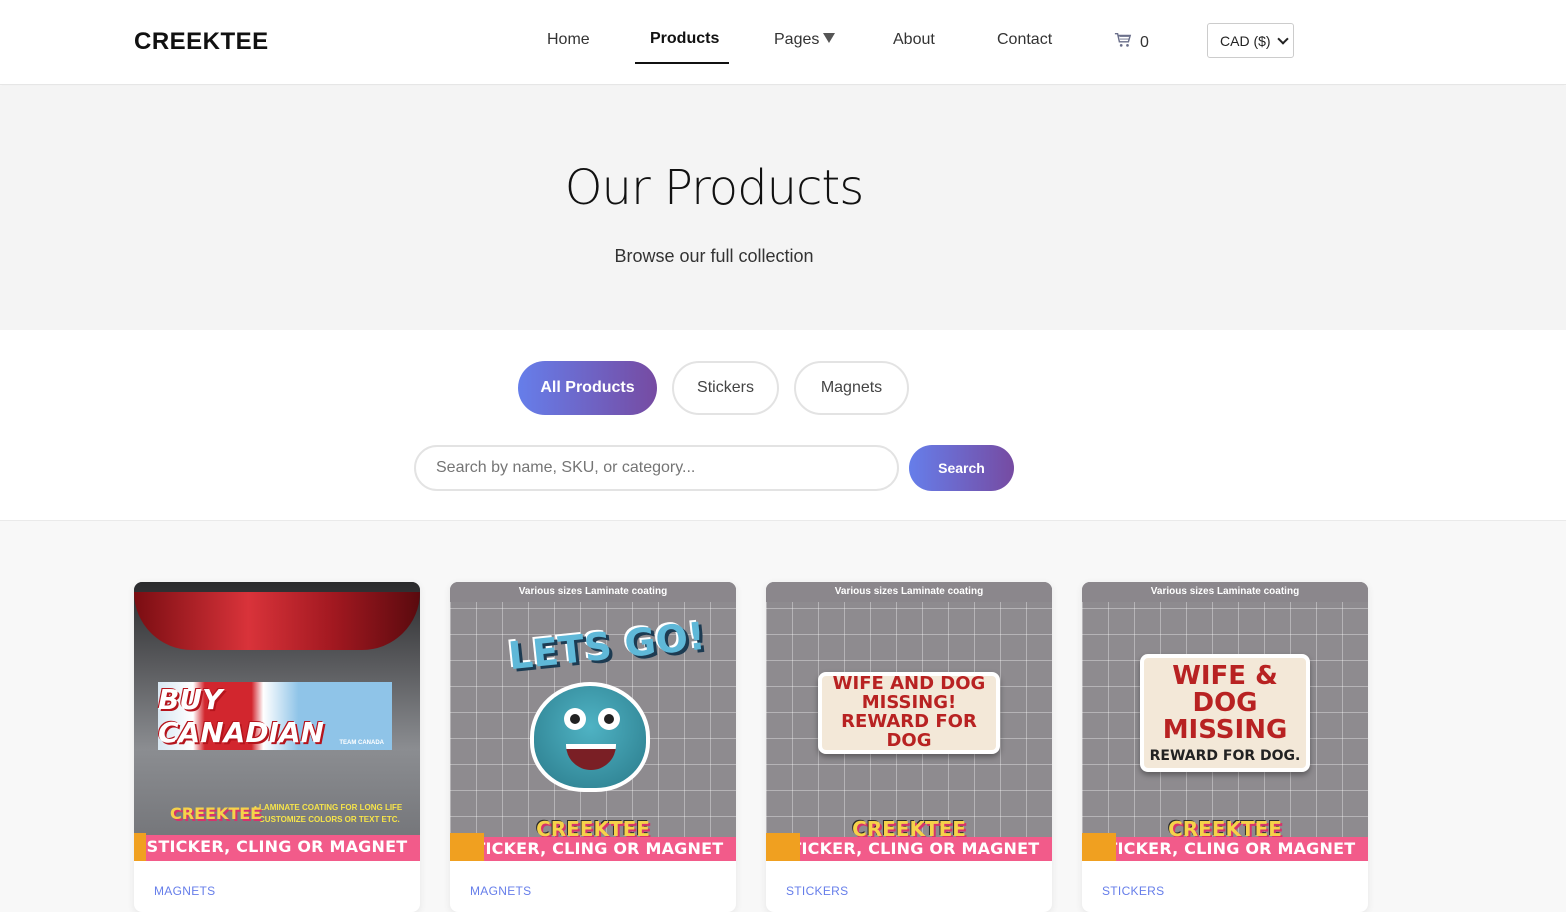 Image resolution: width=1566 pixels, height=912 pixels. What do you see at coordinates (1225, 755) in the screenshot?
I see `sticker-subtext: REWARD FOR DOG.` at bounding box center [1225, 755].